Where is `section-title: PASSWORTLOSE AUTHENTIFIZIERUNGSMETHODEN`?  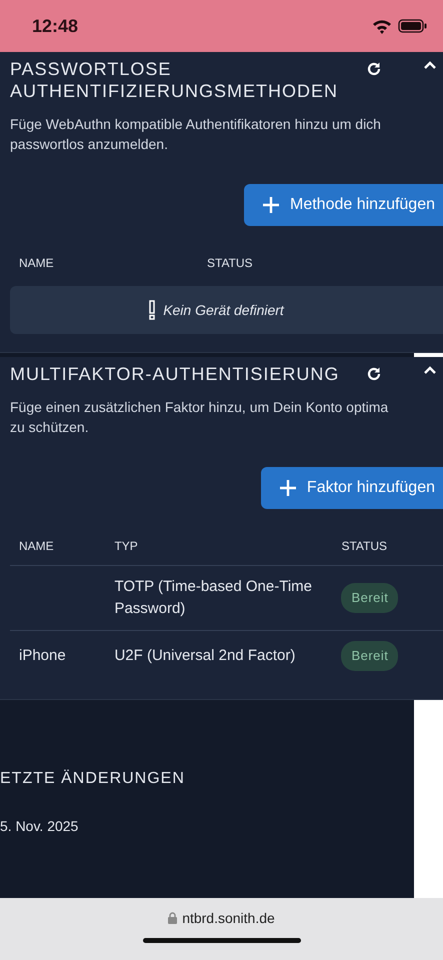 section-title: PASSWORTLOSE AUTHENTIFIZIERUNGSMETHODEN is located at coordinates (175, 80).